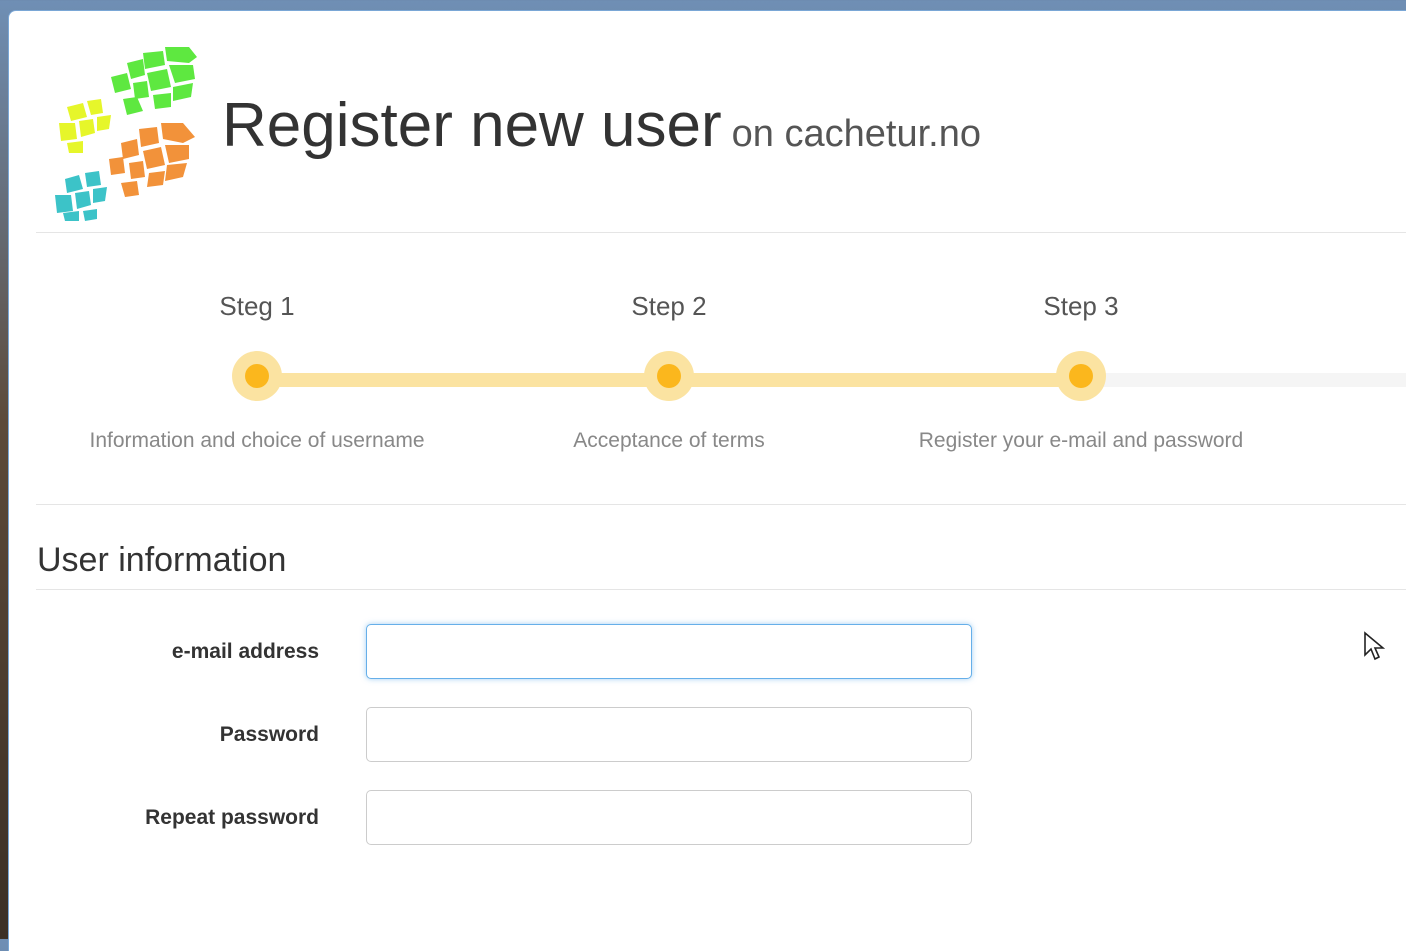 The image size is (1406, 951). Describe the element at coordinates (472, 125) in the screenshot. I see `page-title-text: Register new user` at that location.